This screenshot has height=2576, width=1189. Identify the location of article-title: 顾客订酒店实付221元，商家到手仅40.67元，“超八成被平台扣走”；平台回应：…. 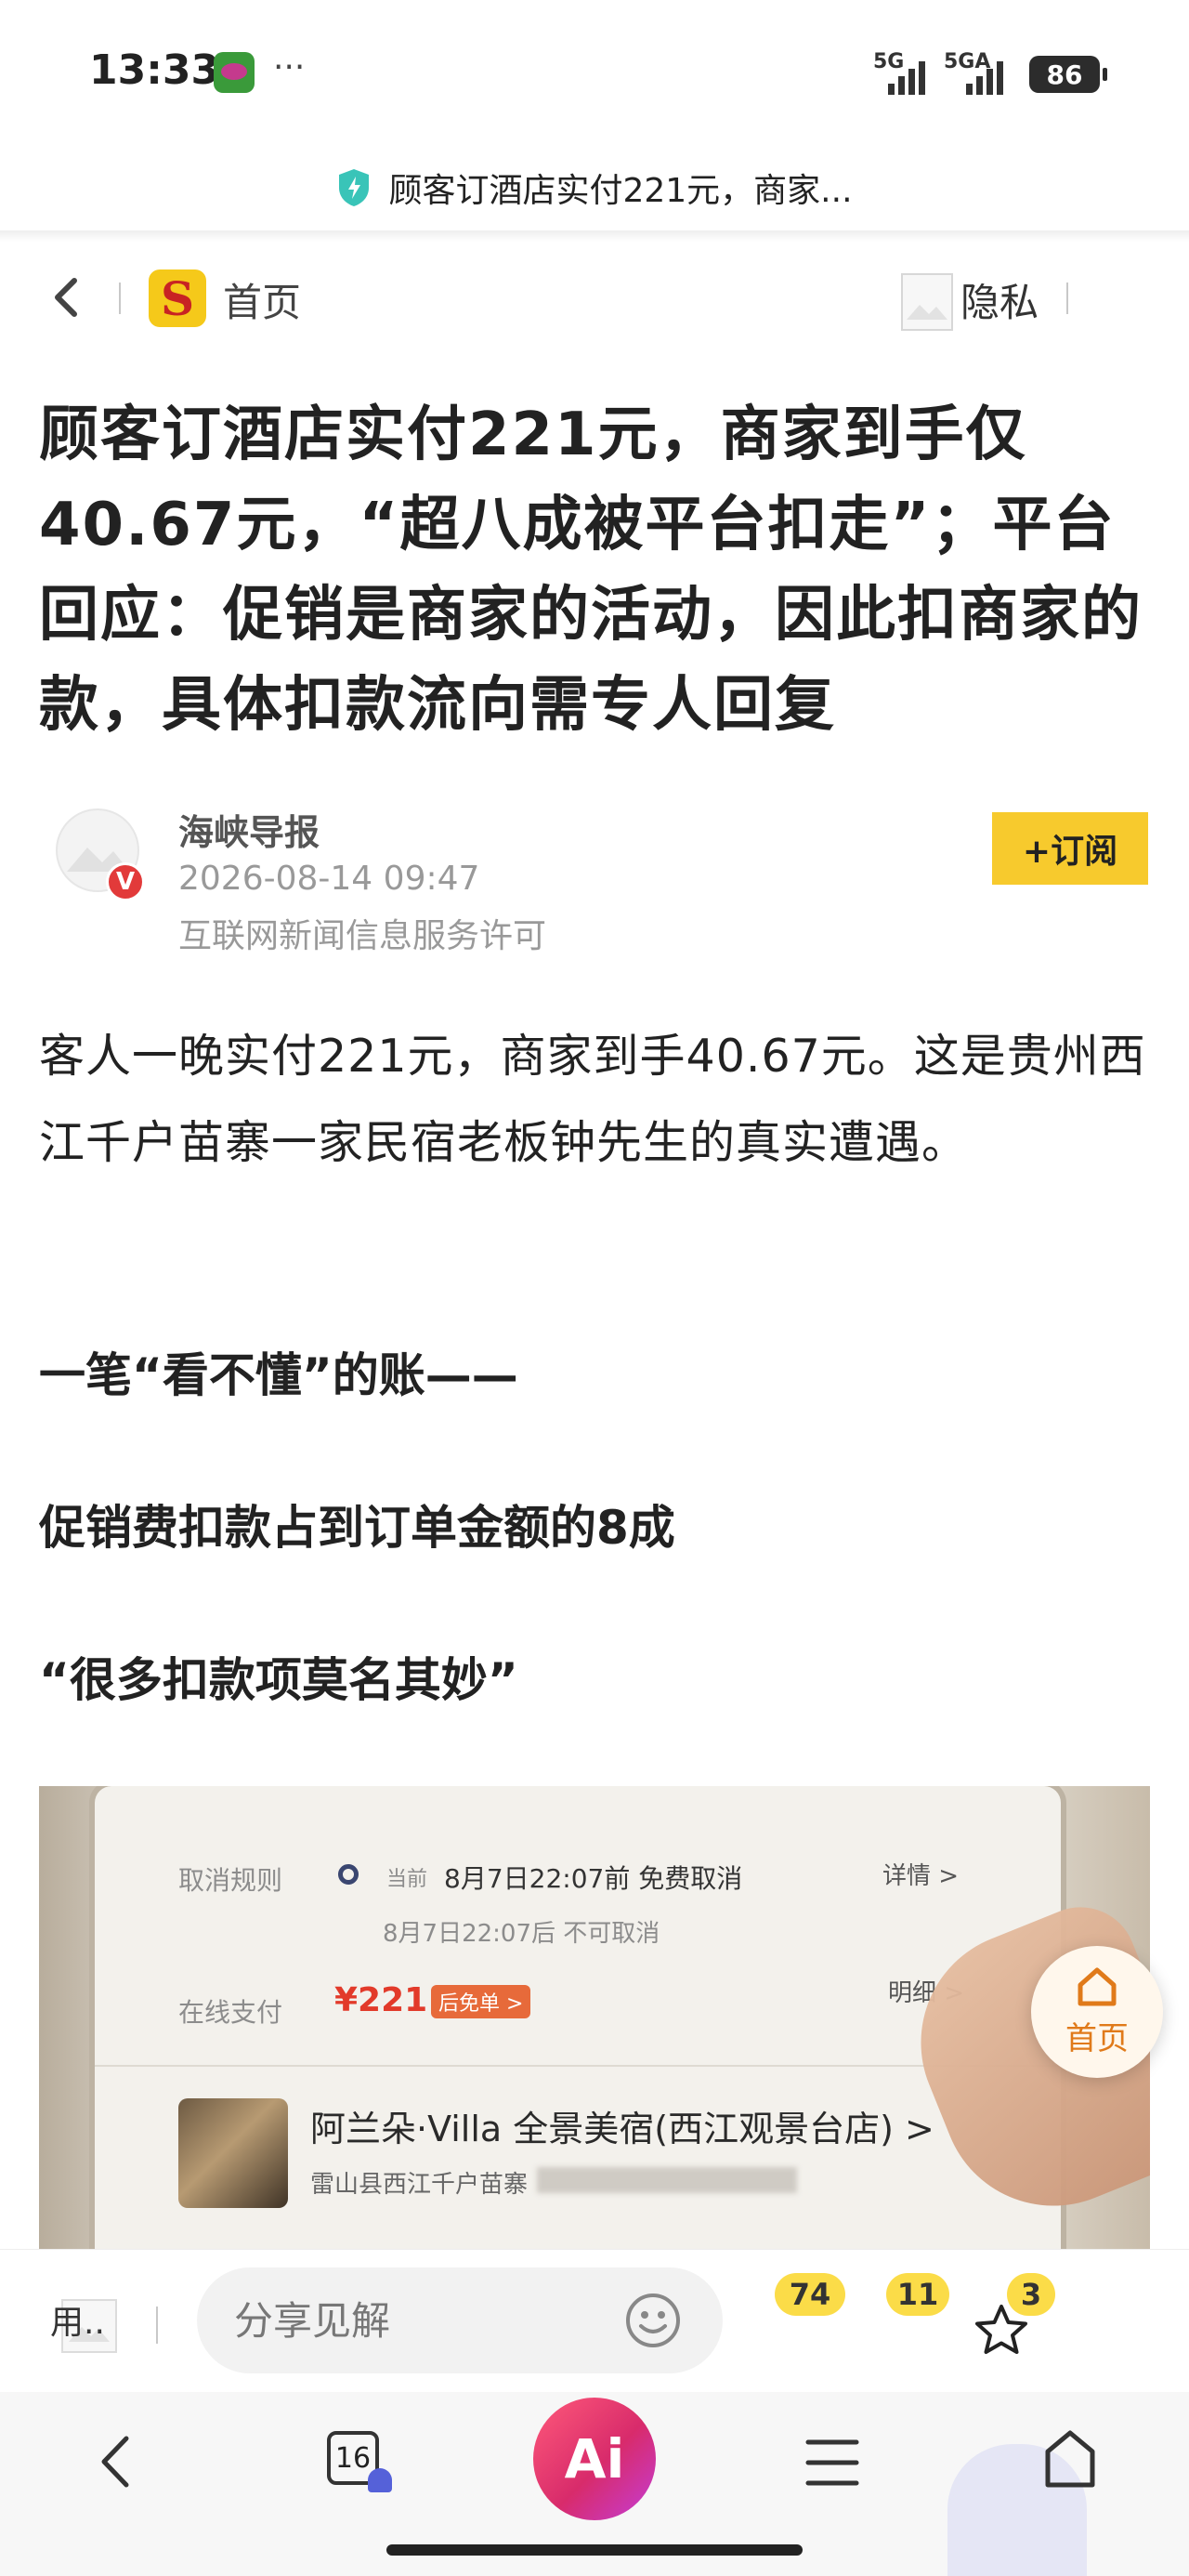
(591, 570).